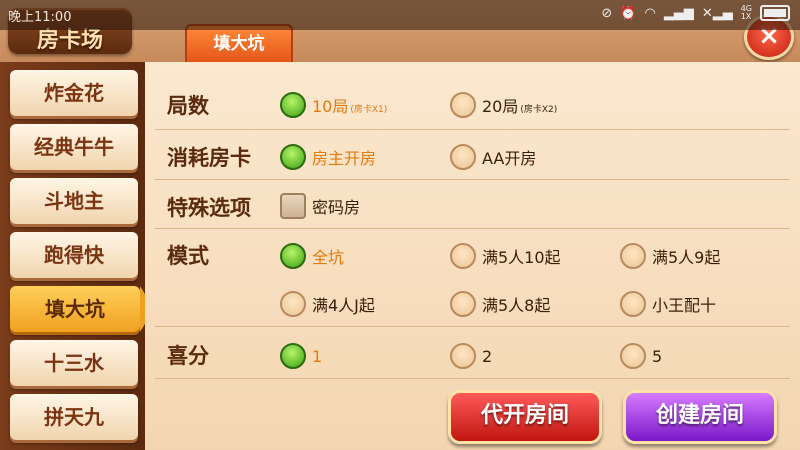  I want to click on checkbox-icon, so click(293, 206).